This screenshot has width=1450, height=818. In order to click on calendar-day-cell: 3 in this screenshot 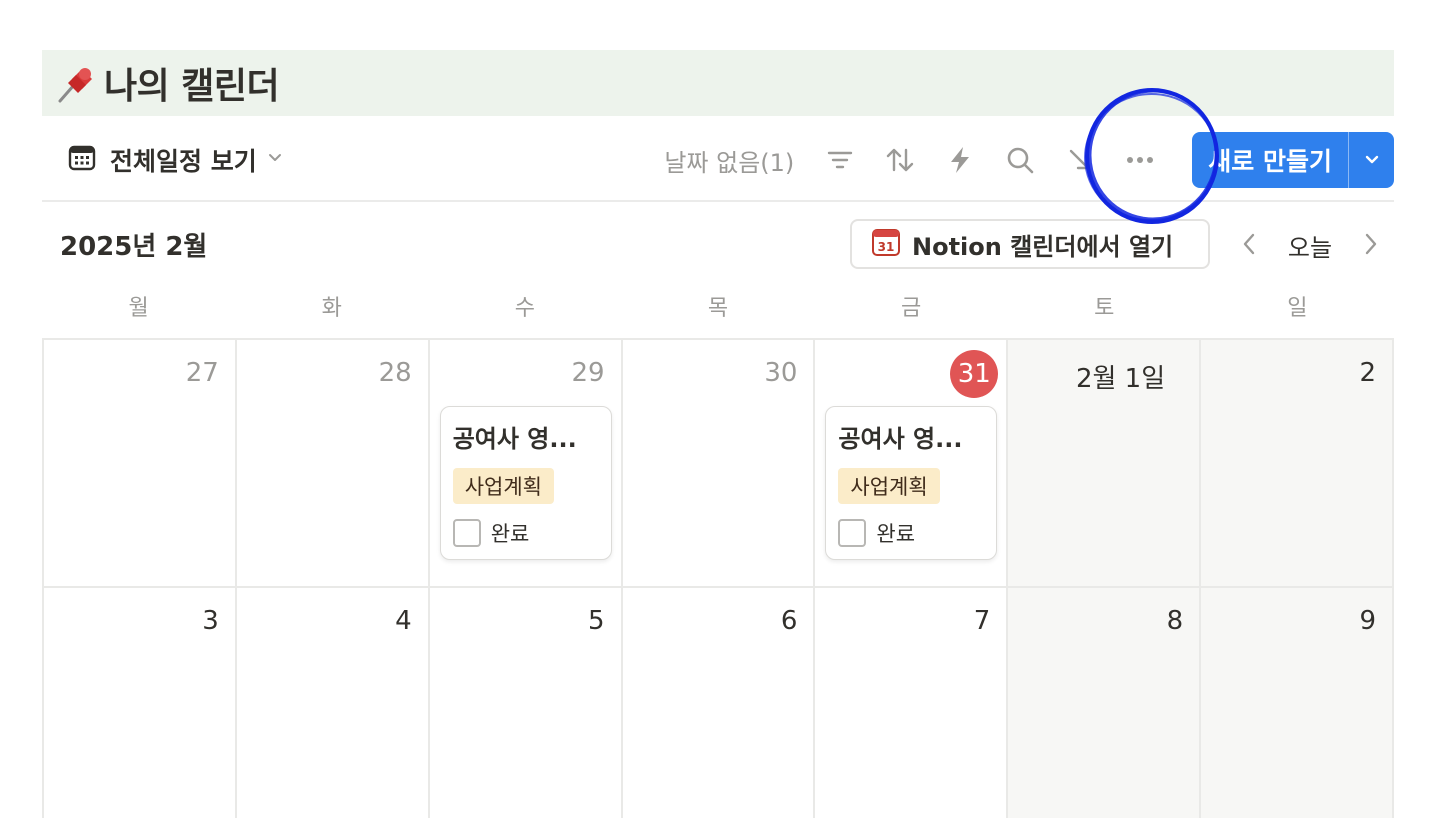, I will do `click(140, 703)`.